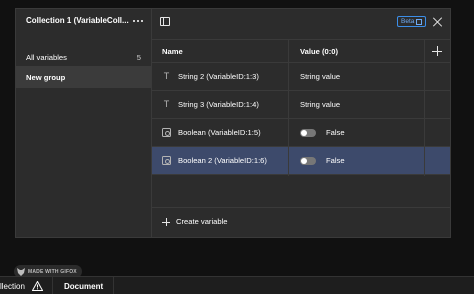  What do you see at coordinates (46, 57) in the screenshot?
I see `group-label: All variables` at bounding box center [46, 57].